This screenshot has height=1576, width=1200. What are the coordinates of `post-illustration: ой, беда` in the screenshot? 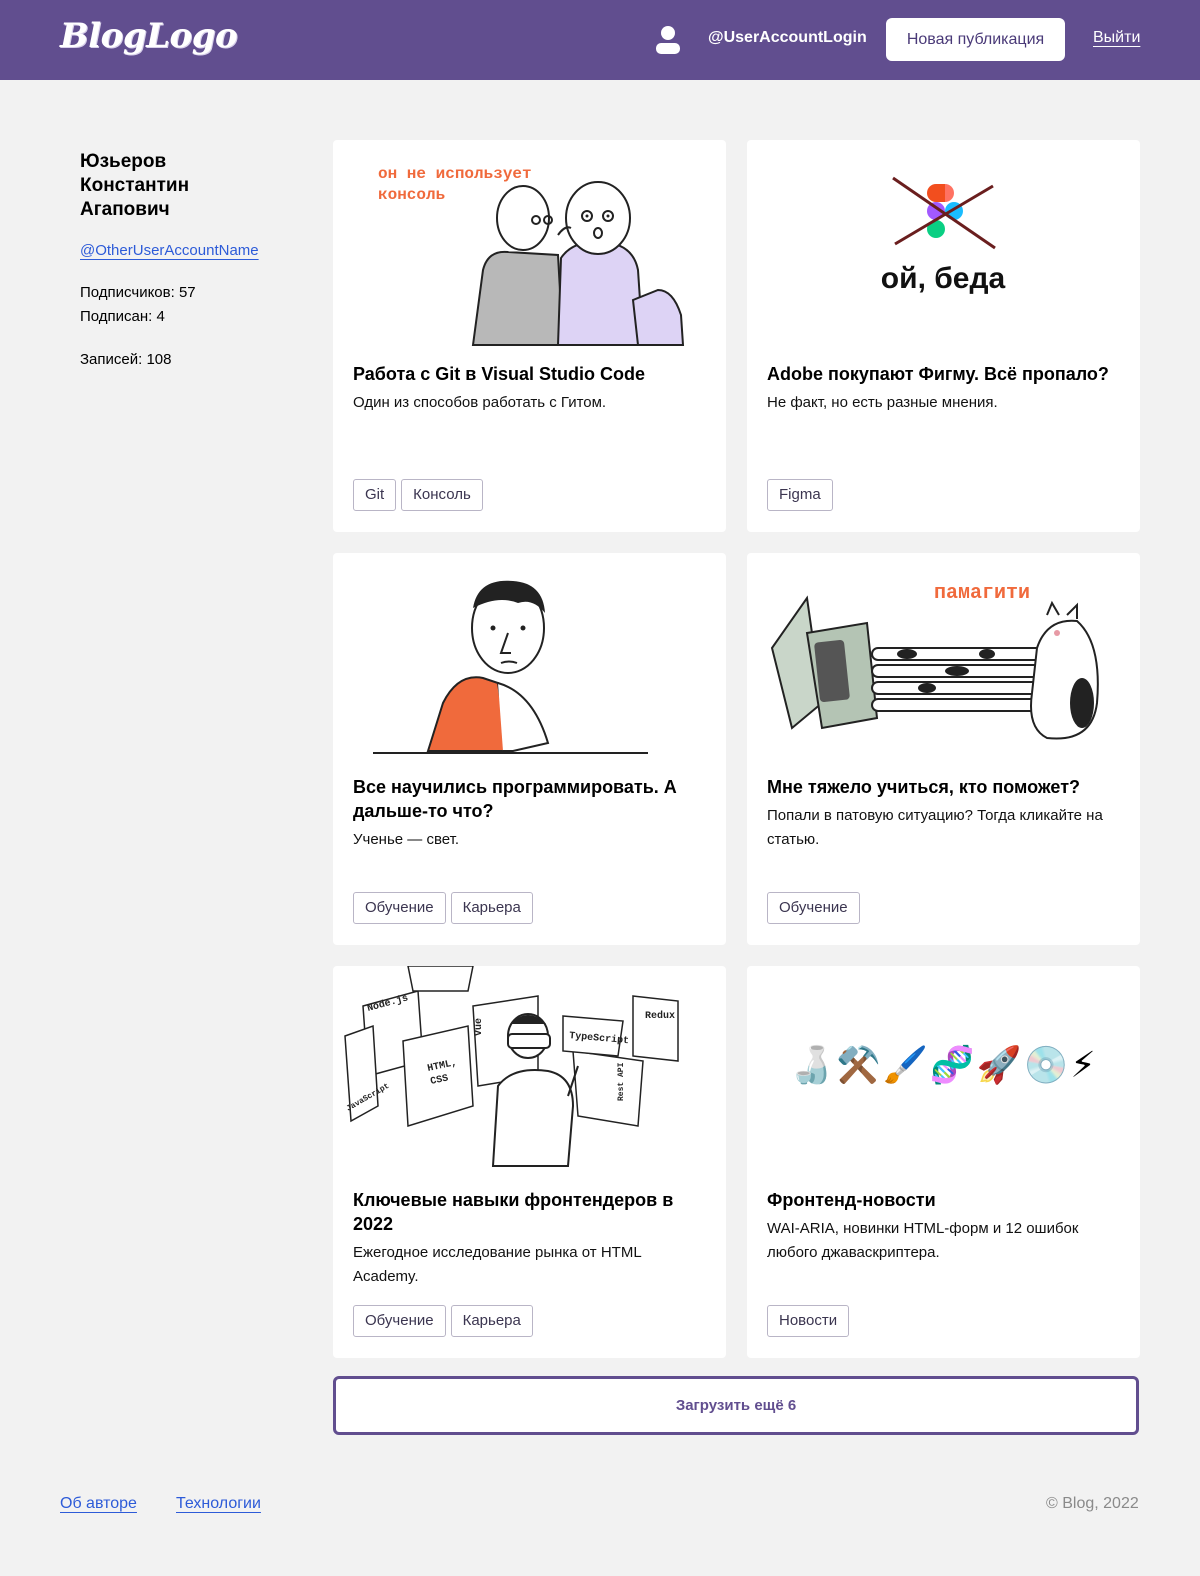 It's located at (943, 247).